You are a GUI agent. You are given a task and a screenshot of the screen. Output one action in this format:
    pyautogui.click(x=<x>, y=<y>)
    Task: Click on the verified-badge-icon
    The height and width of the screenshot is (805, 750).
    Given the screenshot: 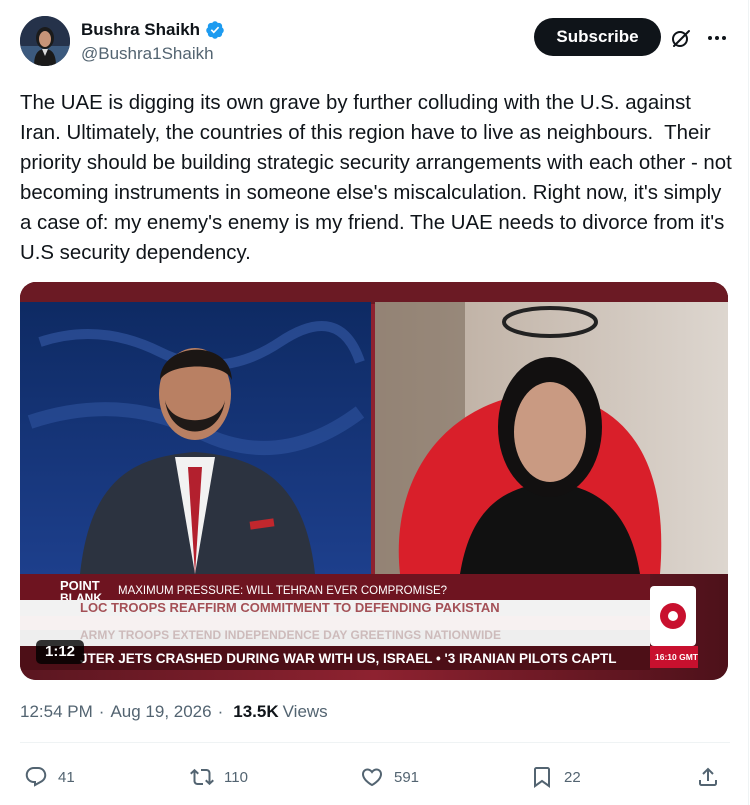 What is the action you would take?
    pyautogui.click(x=215, y=30)
    